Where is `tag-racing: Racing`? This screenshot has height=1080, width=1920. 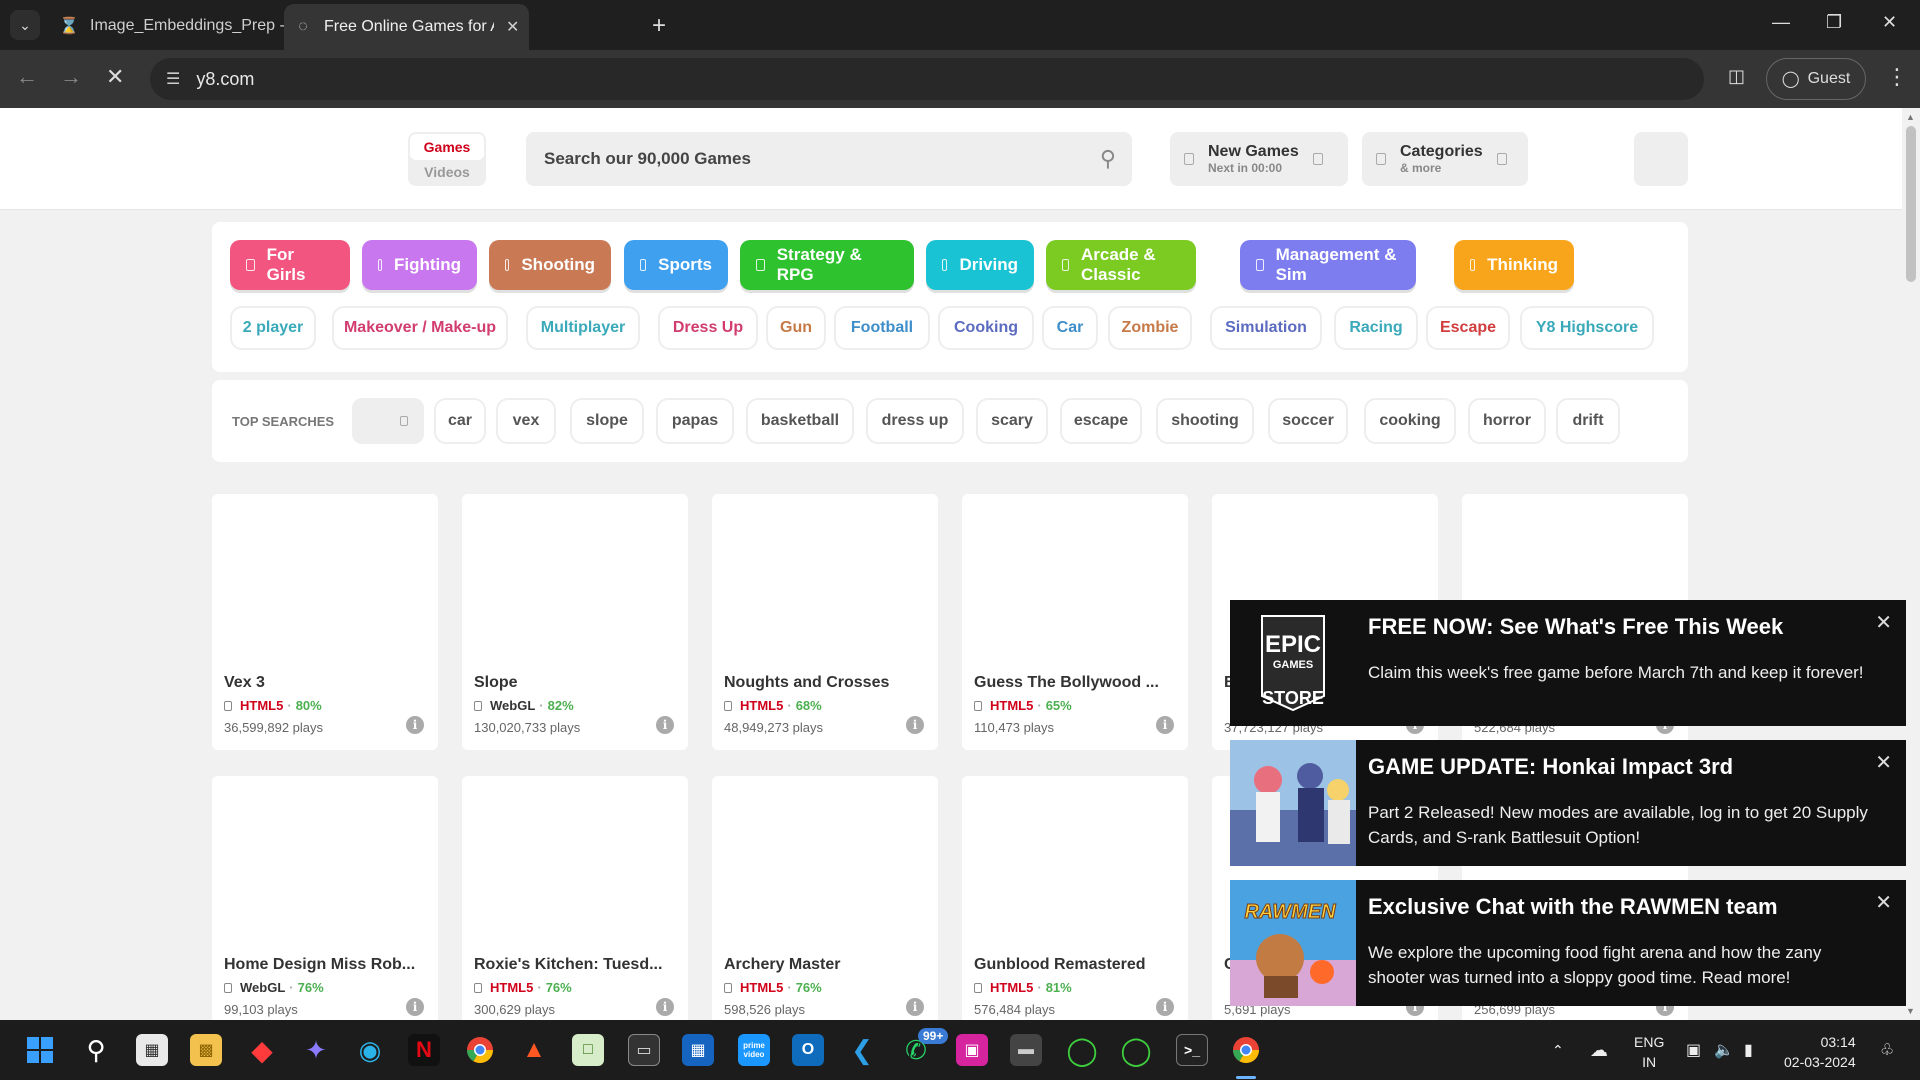
tag-racing: Racing is located at coordinates (1376, 328).